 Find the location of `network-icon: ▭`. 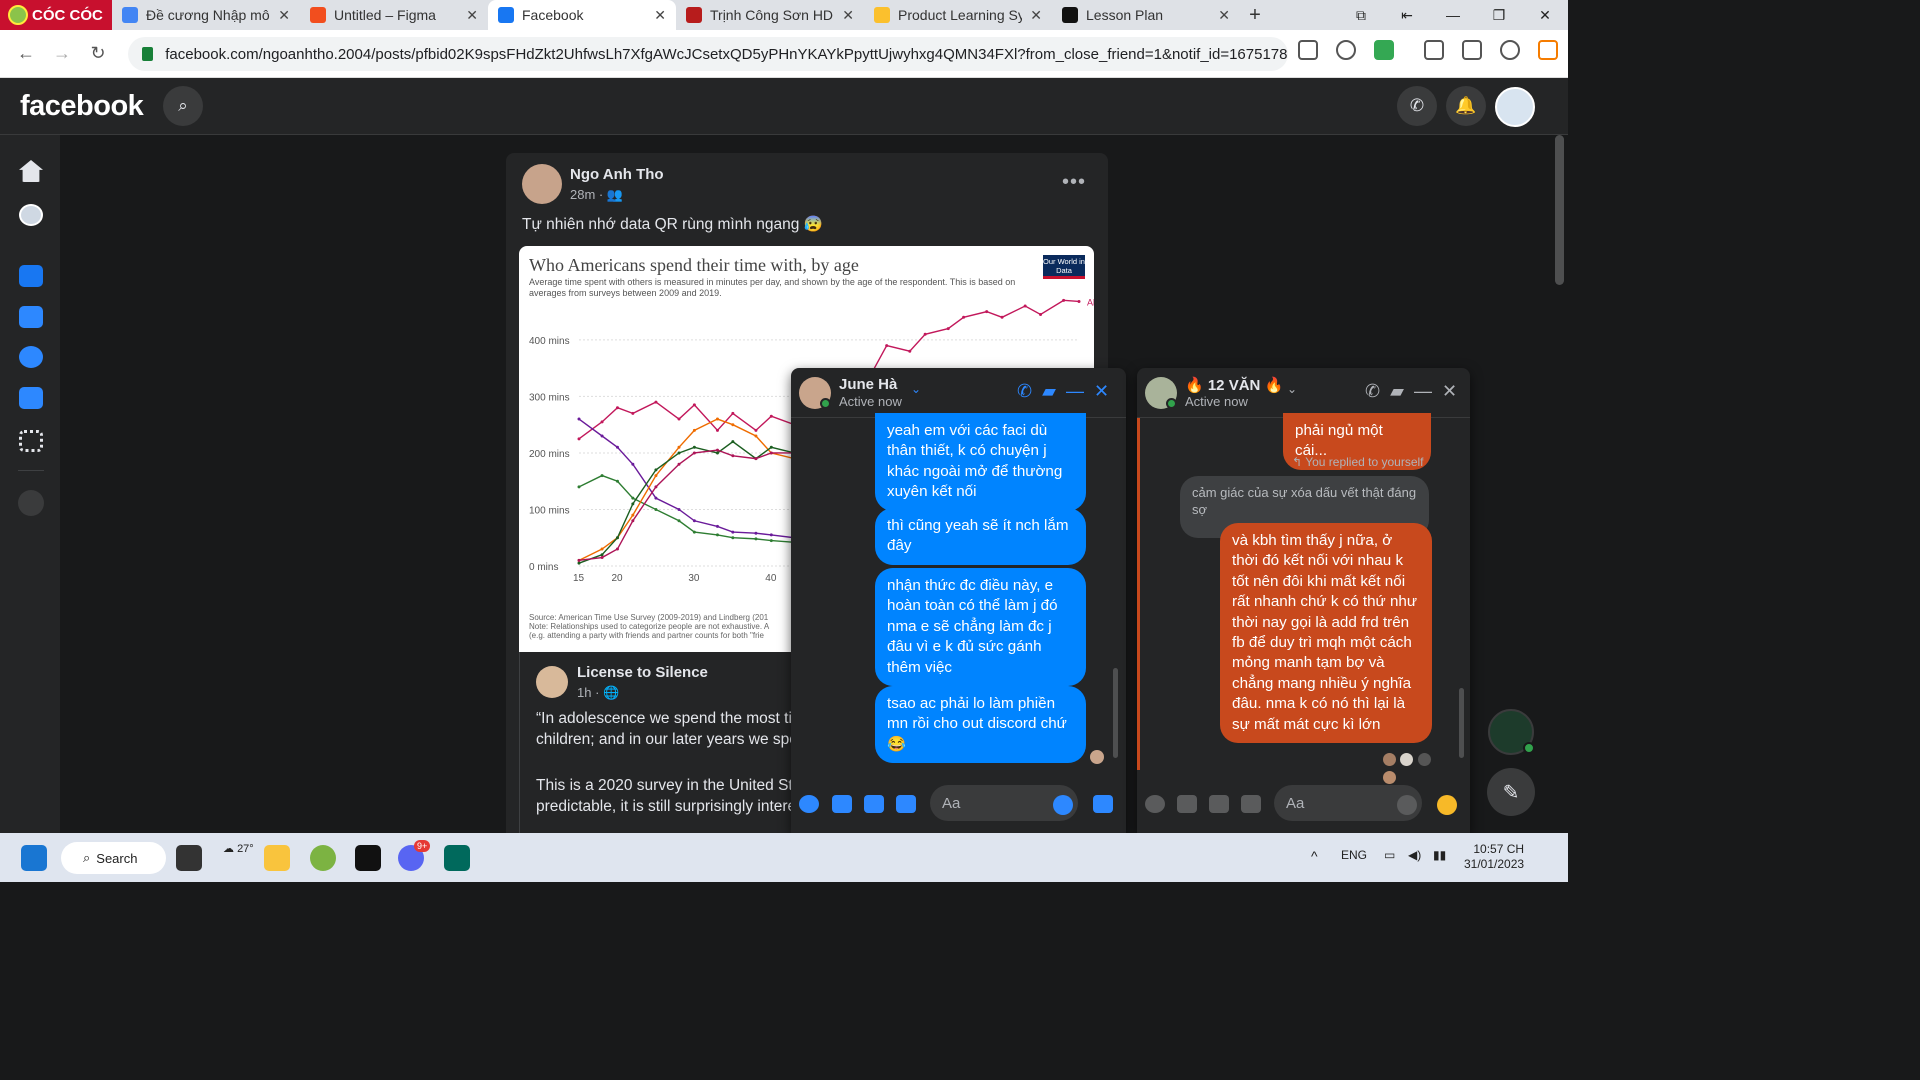

network-icon: ▭ is located at coordinates (1389, 855).